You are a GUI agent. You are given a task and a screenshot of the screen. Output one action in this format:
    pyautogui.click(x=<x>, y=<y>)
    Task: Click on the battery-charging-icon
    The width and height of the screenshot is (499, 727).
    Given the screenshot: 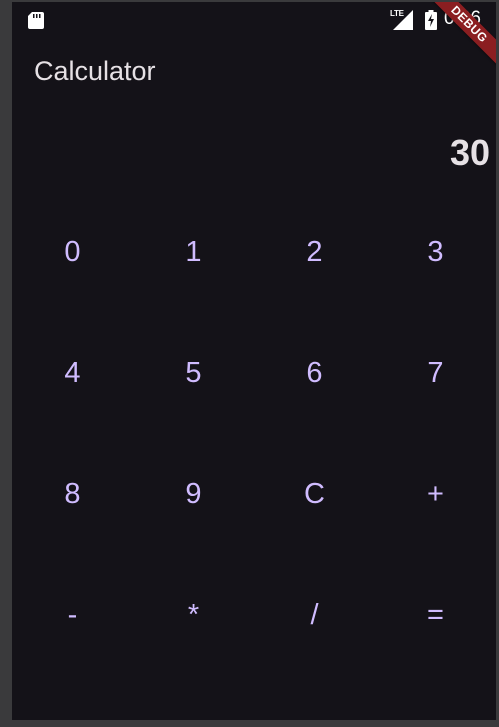 What is the action you would take?
    pyautogui.click(x=431, y=20)
    